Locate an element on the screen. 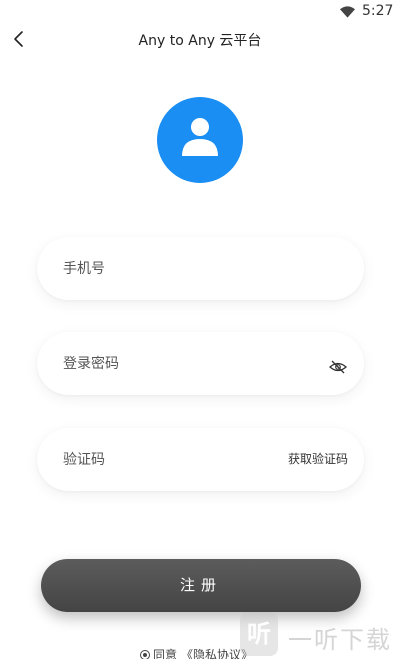 This screenshot has width=400, height=659. verification-code-field: 获取验证码 is located at coordinates (200, 459).